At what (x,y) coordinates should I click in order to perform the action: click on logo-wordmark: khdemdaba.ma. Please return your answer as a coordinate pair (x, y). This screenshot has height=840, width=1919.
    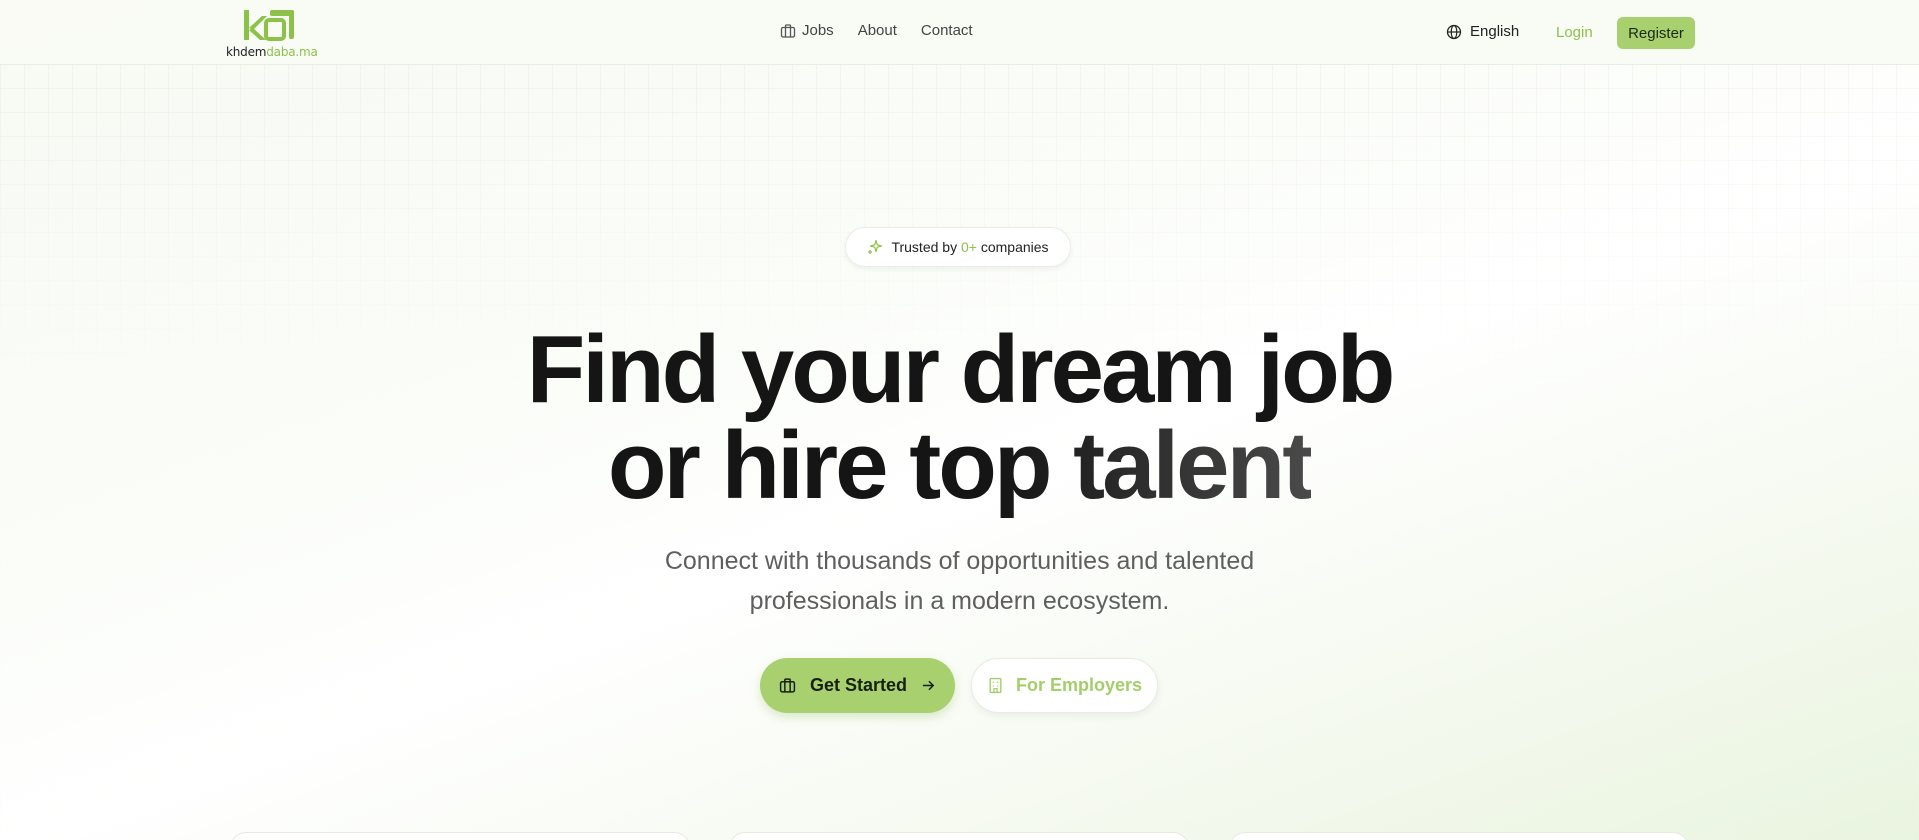
    Looking at the image, I should click on (272, 52).